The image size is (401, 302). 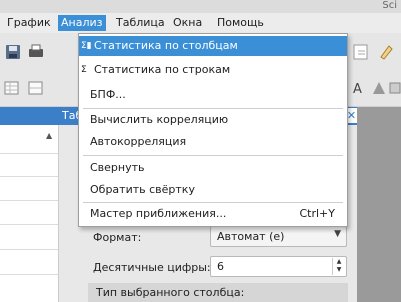 I want to click on decimals-spinbox: 6 ▲ ▼, so click(x=278, y=266).